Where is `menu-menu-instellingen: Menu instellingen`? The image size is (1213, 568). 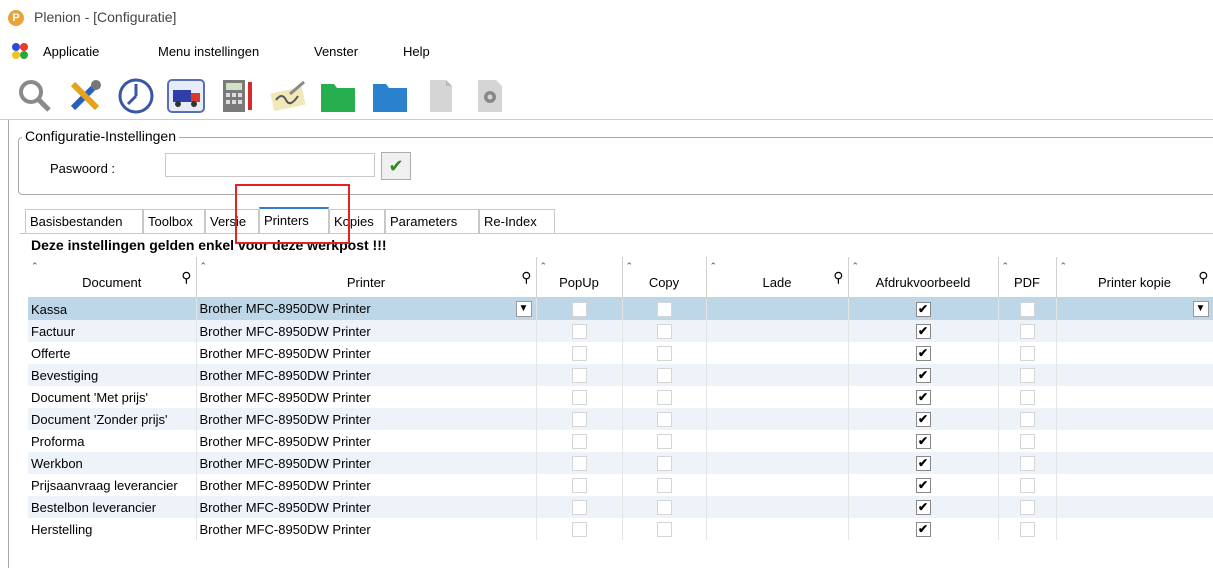 menu-menu-instellingen: Menu instellingen is located at coordinates (208, 51).